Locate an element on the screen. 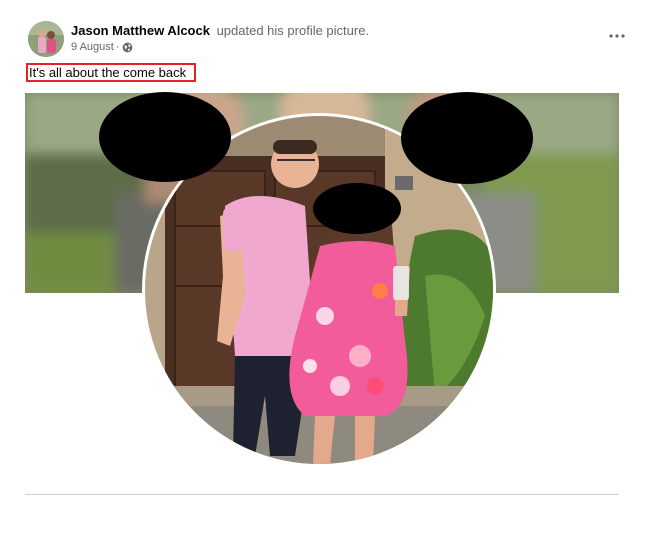  post-action-text: updated his profile picture. is located at coordinates (293, 30).